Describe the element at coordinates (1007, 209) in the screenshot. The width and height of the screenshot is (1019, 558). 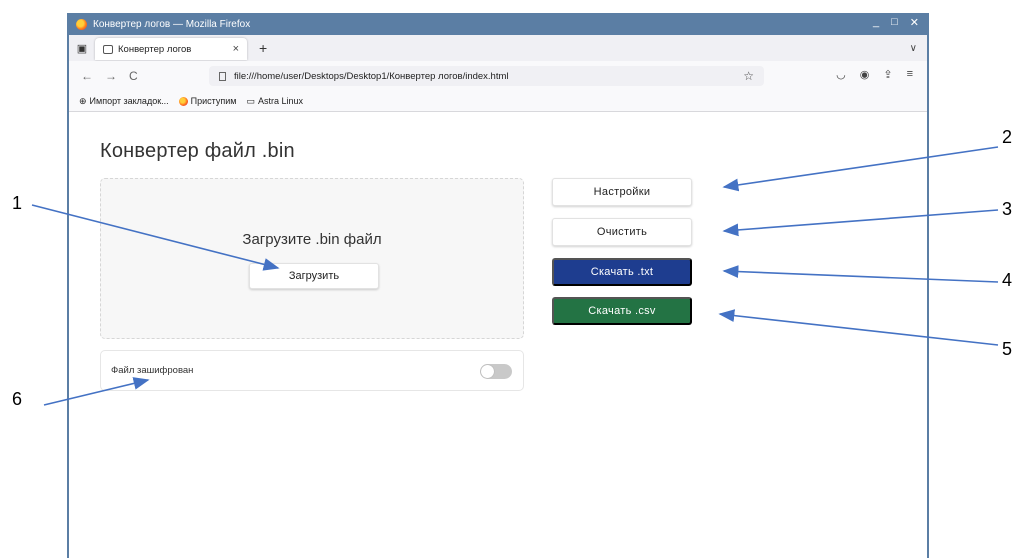
I see `callout-3: 3` at that location.